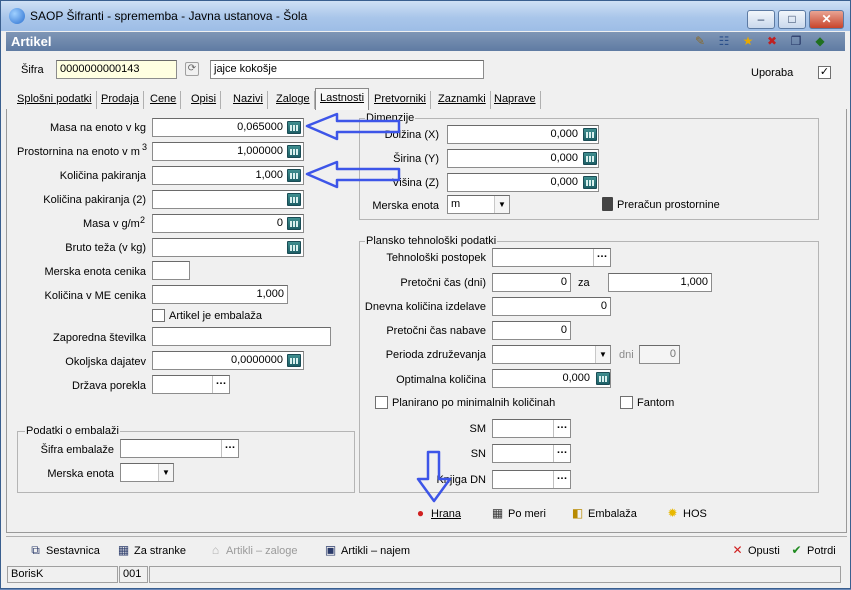 This screenshot has width=851, height=590. Describe the element at coordinates (659, 354) in the screenshot. I see `dni-input: 0` at that location.